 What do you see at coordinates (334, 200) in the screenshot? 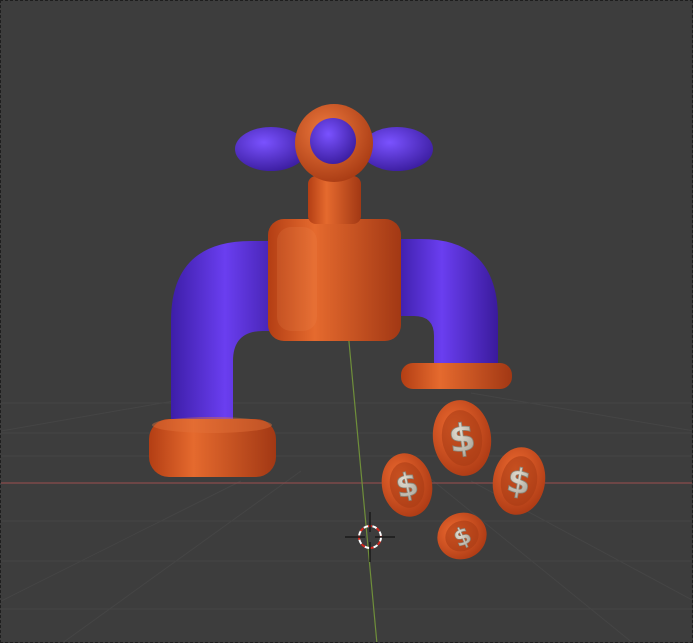
I see `faucet-stem` at bounding box center [334, 200].